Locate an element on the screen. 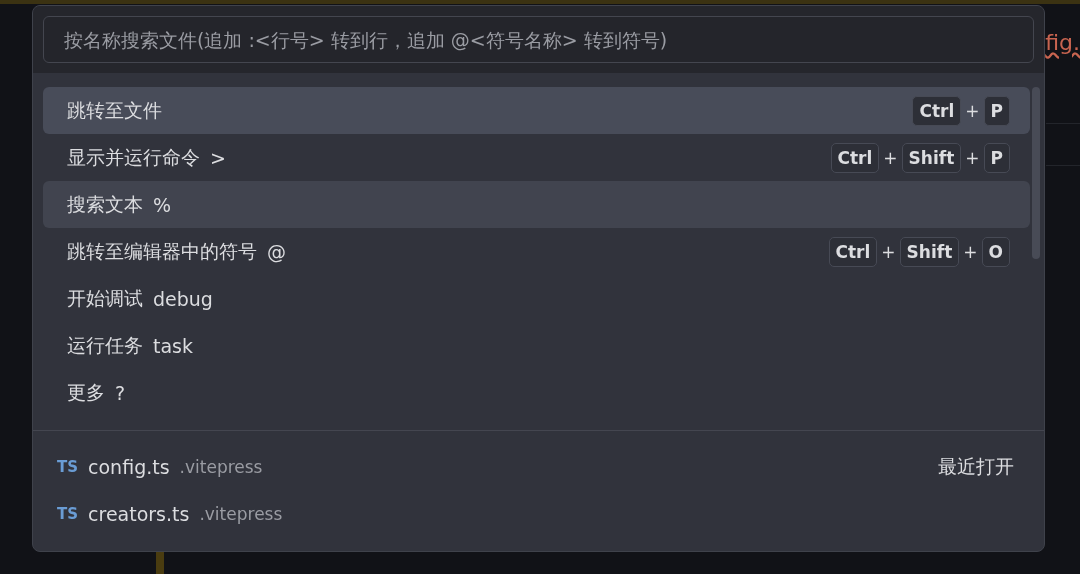 This screenshot has height=574, width=1080. command-item: 显示并运行命令 > Ctrl + Shift + P is located at coordinates (536, 157).